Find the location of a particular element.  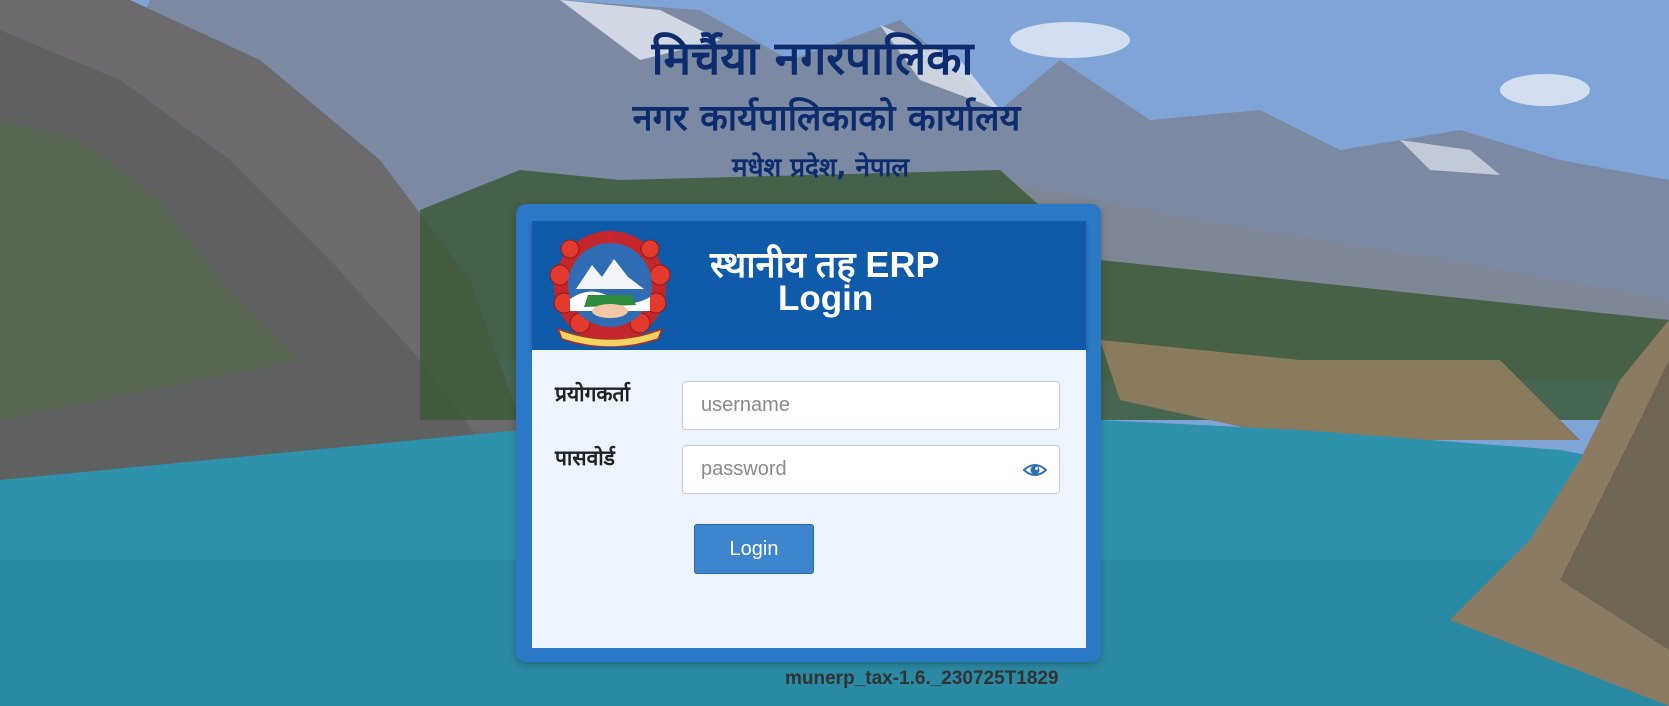

login-heading: Login is located at coordinates (826, 298).